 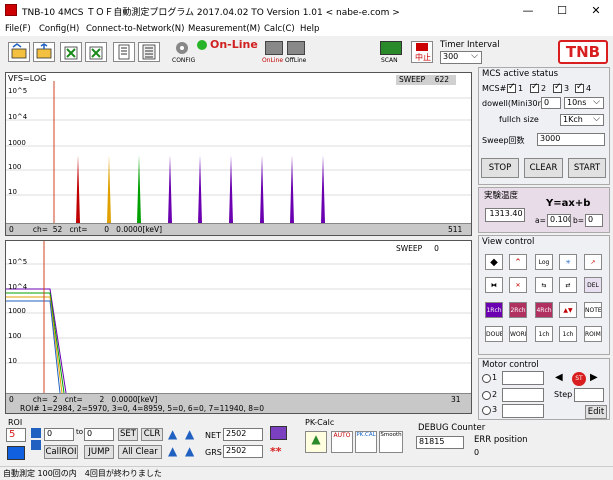 What do you see at coordinates (568, 262) in the screenshot?
I see `fit-icon: ✳` at bounding box center [568, 262].